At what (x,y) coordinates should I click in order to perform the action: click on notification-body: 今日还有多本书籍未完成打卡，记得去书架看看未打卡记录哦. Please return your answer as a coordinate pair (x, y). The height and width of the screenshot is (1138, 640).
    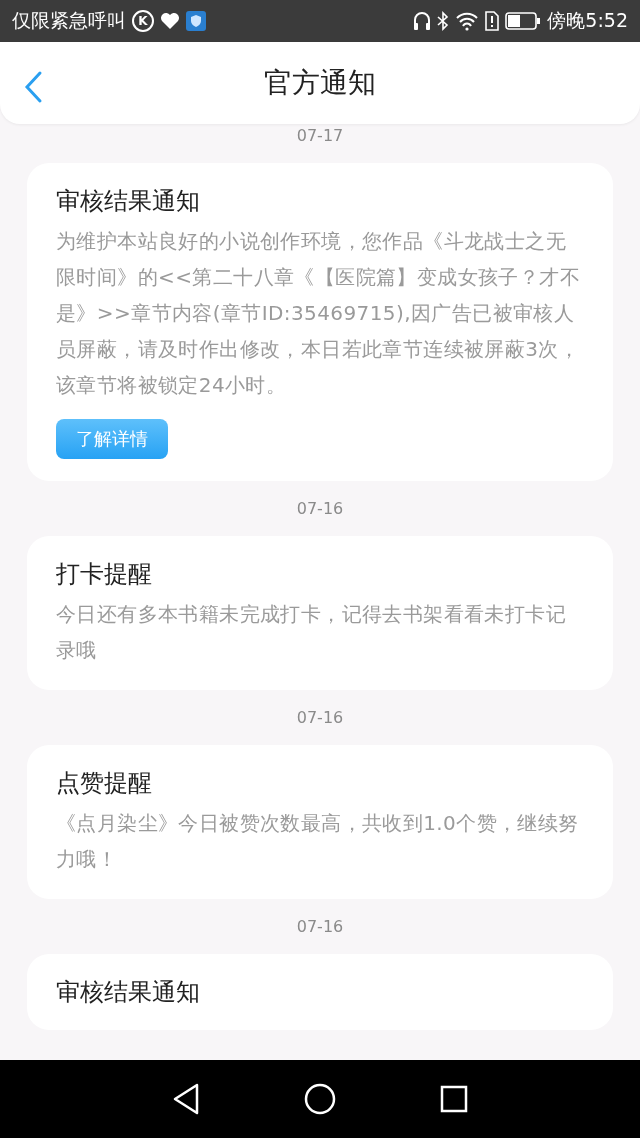
    Looking at the image, I should click on (311, 632).